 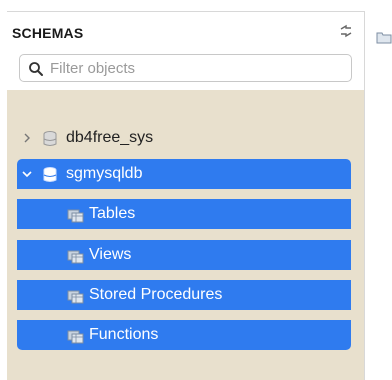 I want to click on tree-item-functions: Functions, so click(x=184, y=335).